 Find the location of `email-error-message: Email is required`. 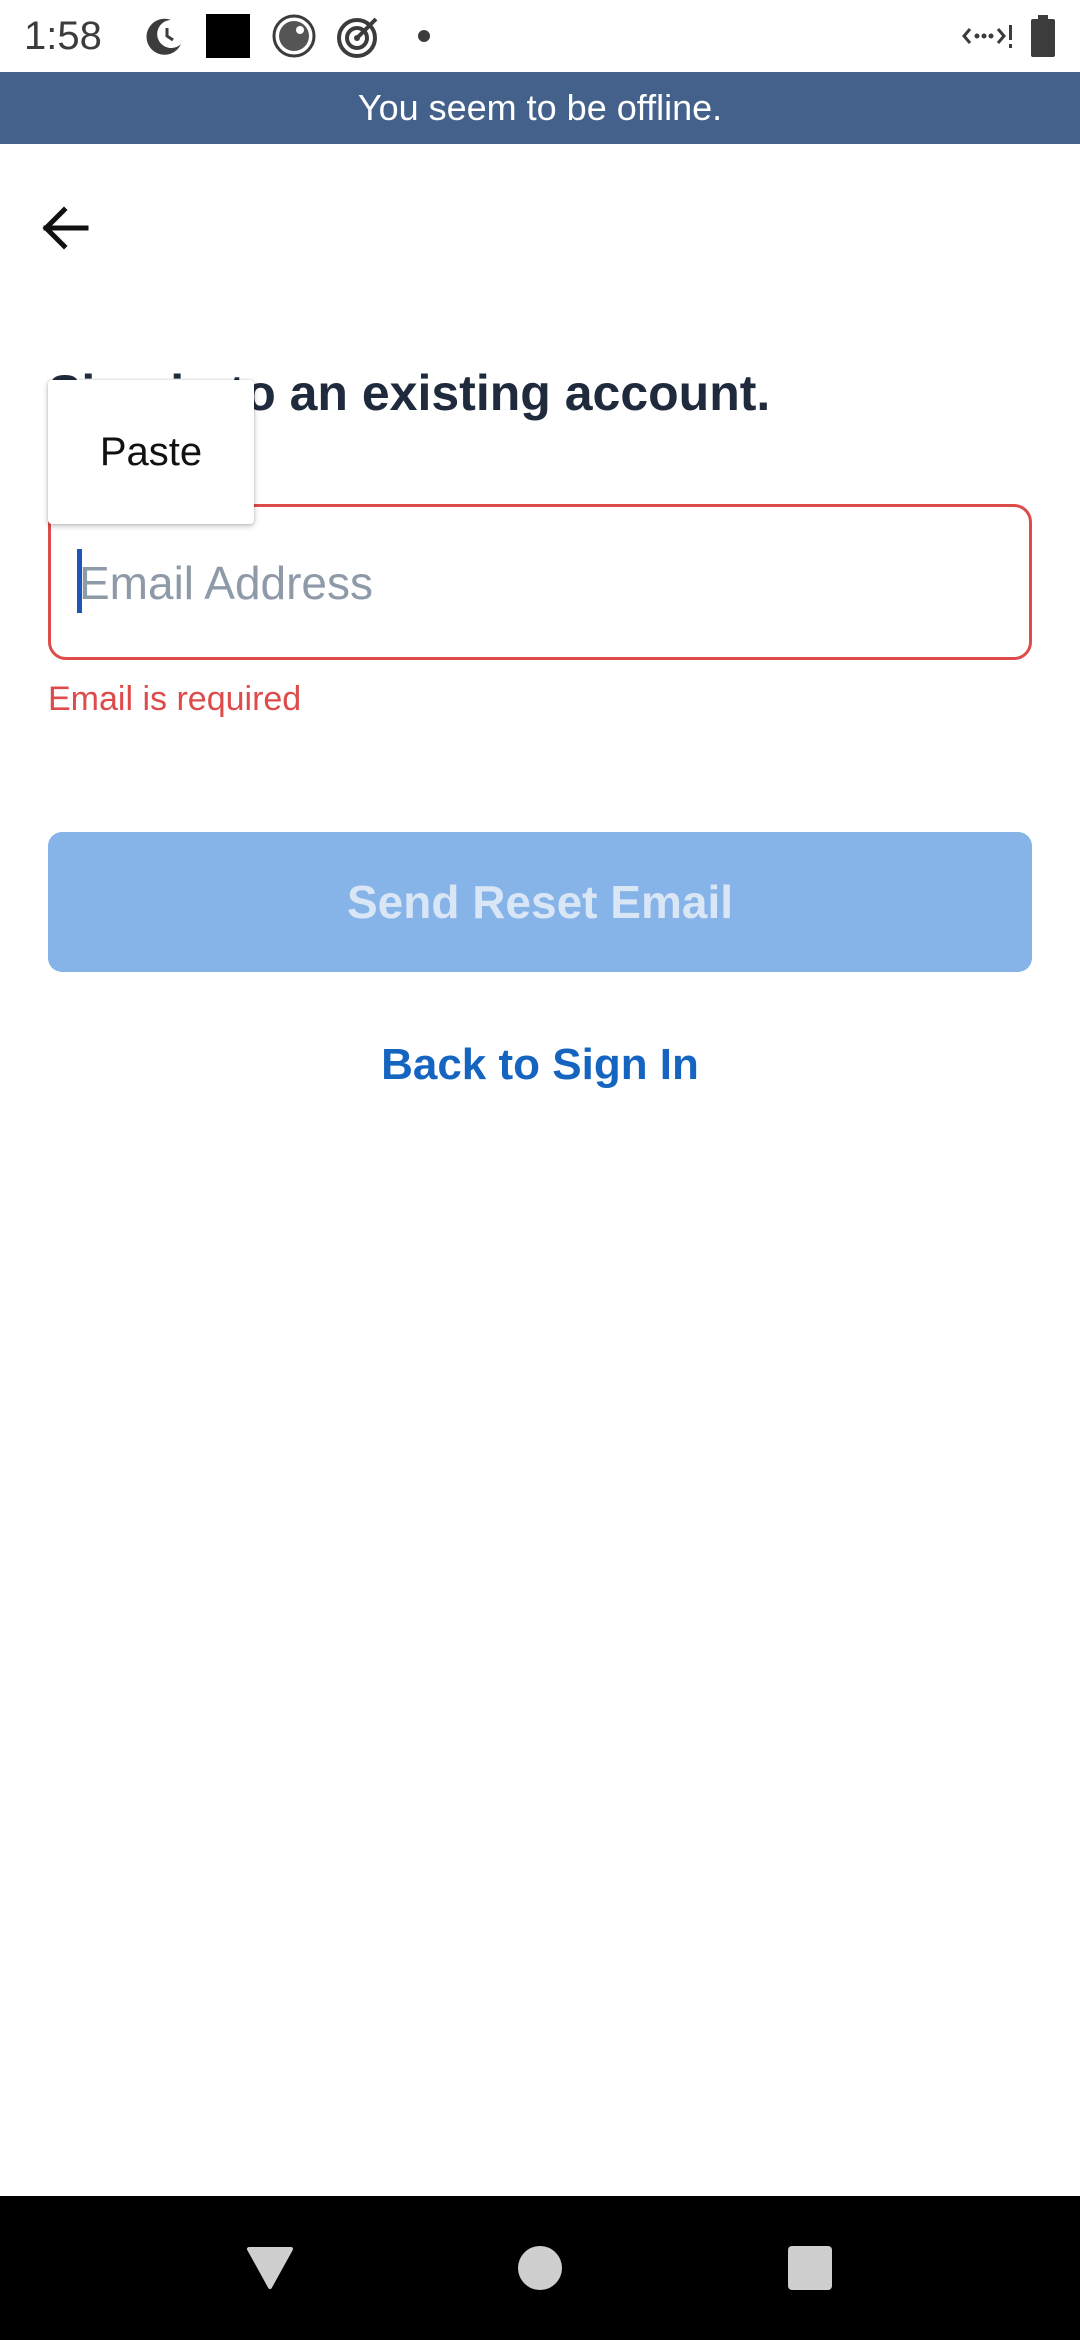

email-error-message: Email is required is located at coordinates (175, 699).